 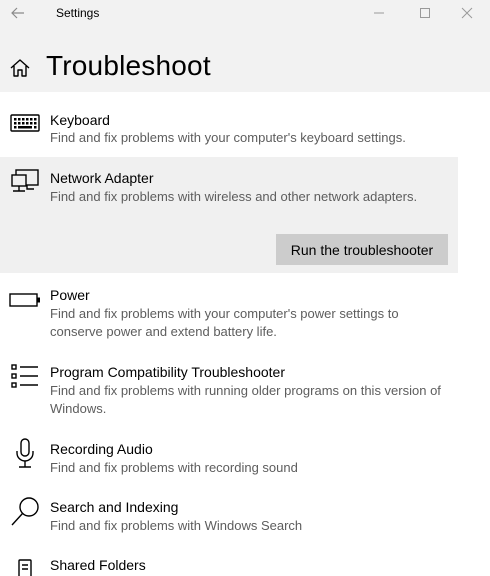 What do you see at coordinates (25, 377) in the screenshot?
I see `list-icon` at bounding box center [25, 377].